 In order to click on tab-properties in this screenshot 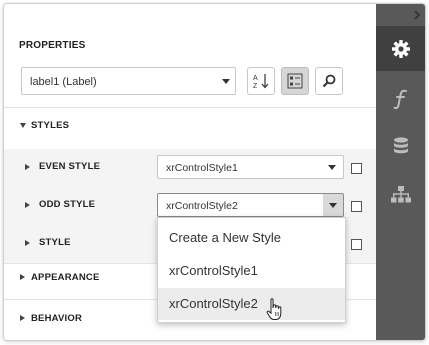, I will do `click(400, 48)`.